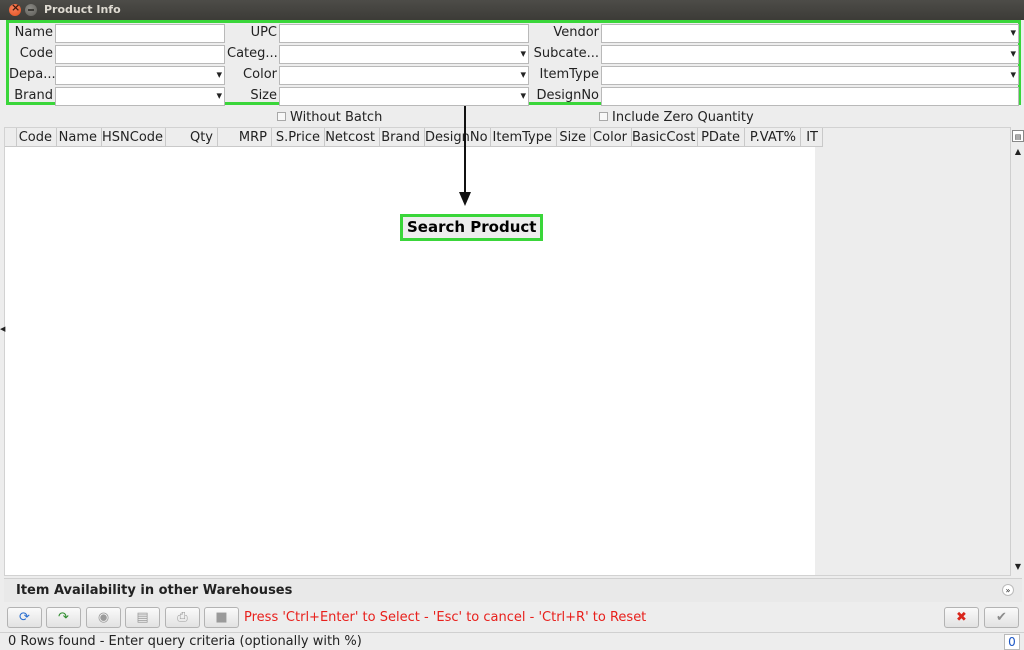  I want to click on include-zero-quantity-checkbox: Include Zero Quantity, so click(676, 118).